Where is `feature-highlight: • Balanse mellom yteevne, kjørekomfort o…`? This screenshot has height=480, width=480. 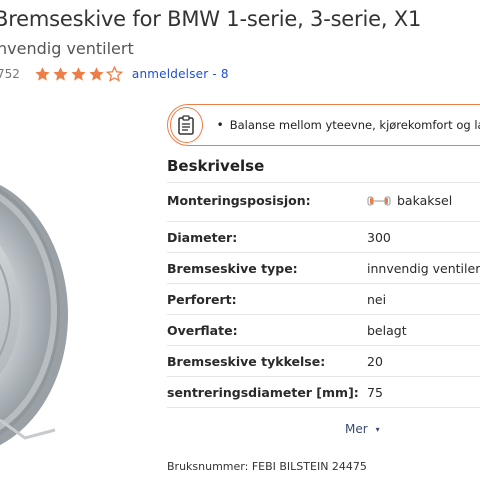
feature-highlight: • Balanse mellom yteevne, kjørekomfort o… is located at coordinates (323, 125).